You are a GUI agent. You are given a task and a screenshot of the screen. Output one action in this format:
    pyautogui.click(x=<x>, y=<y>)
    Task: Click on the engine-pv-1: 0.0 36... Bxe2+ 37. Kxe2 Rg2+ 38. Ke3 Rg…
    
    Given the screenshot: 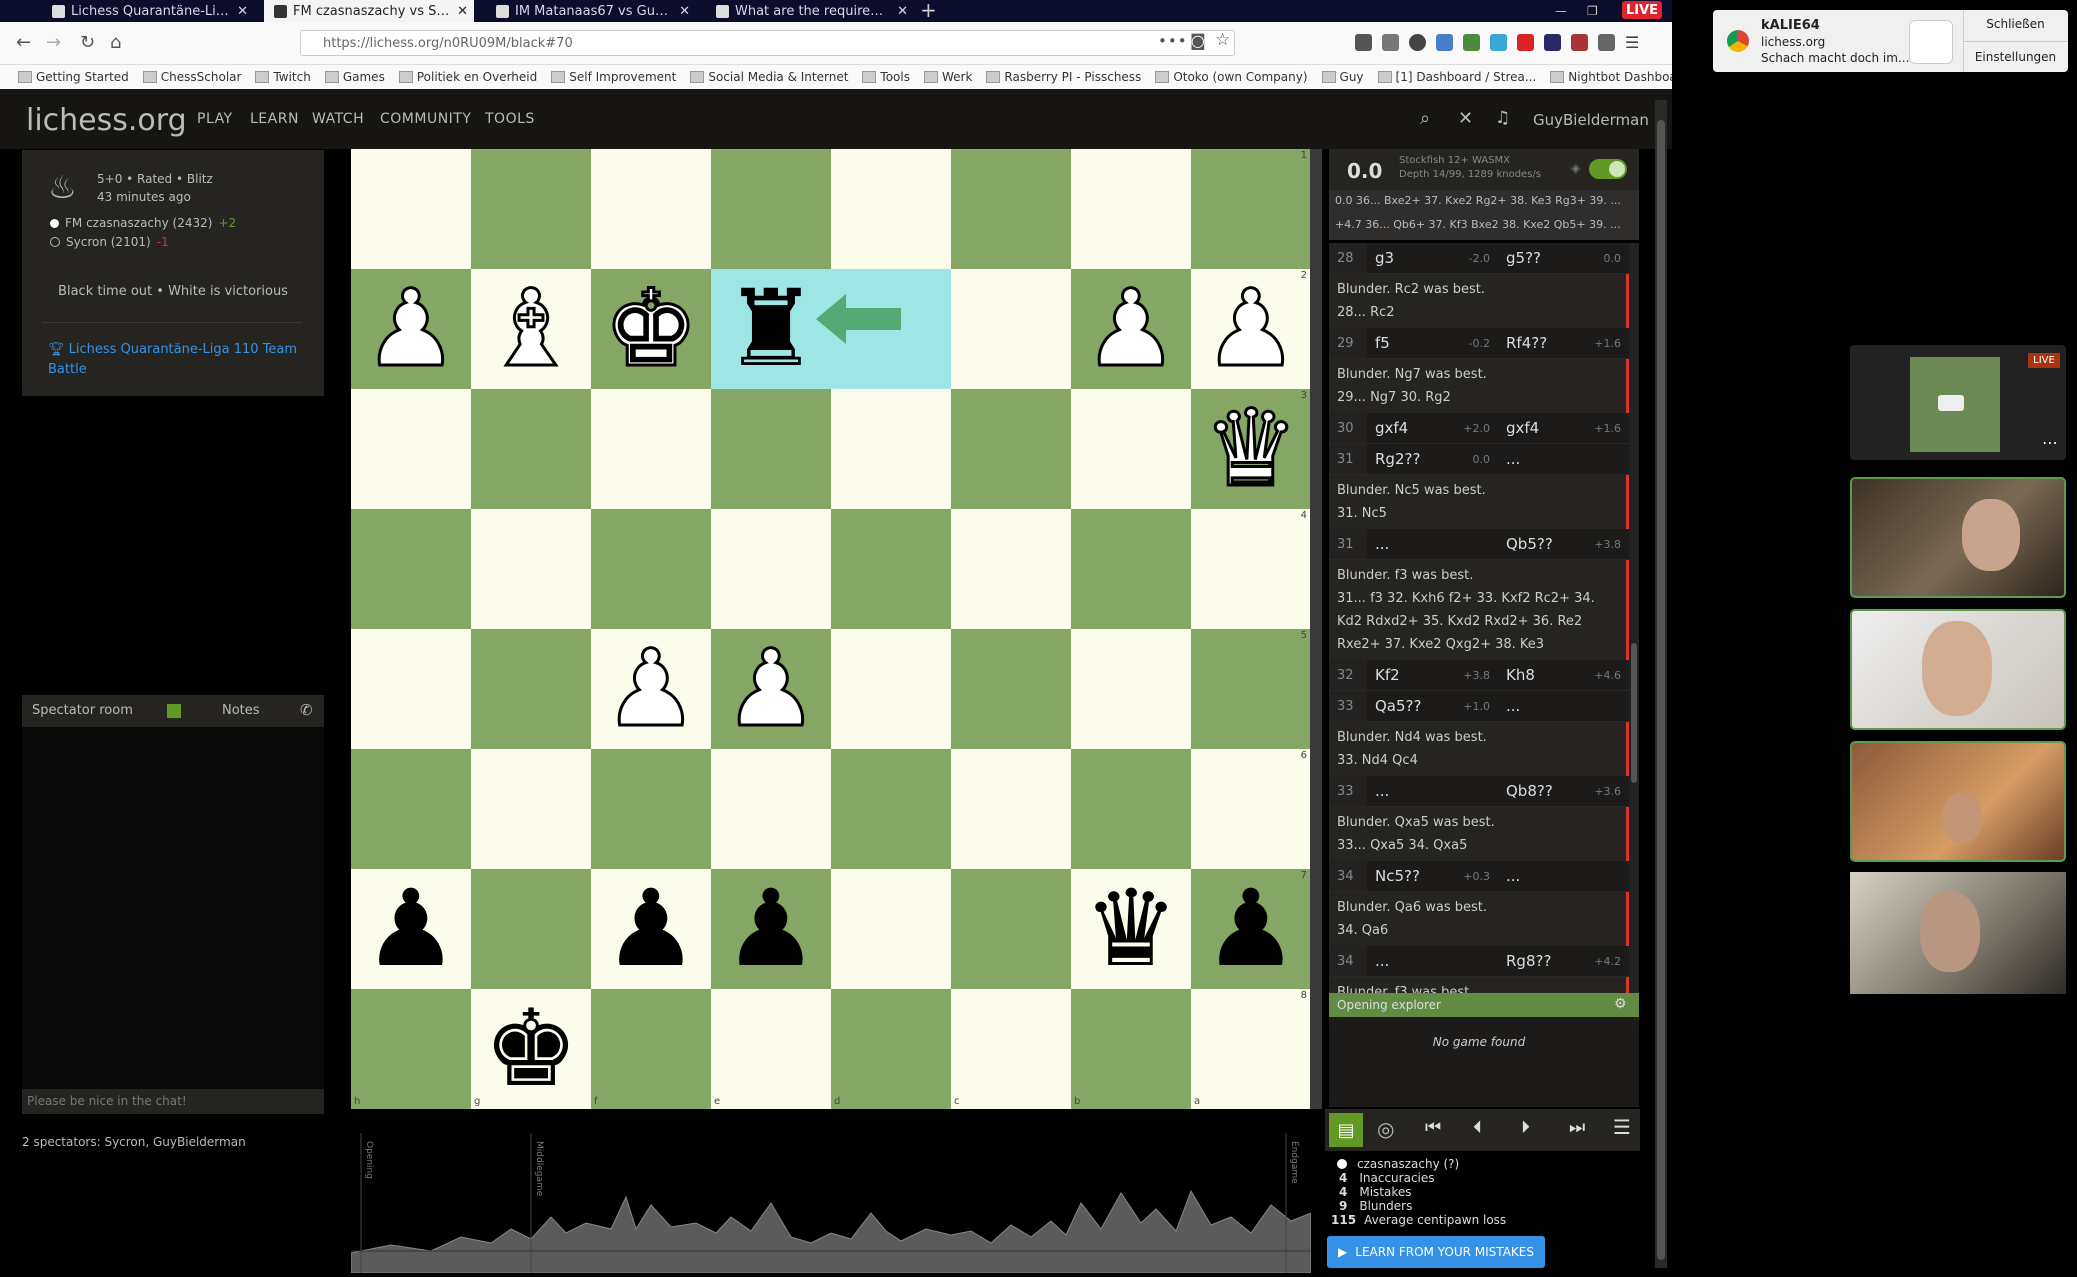 What is the action you would take?
    pyautogui.click(x=1478, y=200)
    